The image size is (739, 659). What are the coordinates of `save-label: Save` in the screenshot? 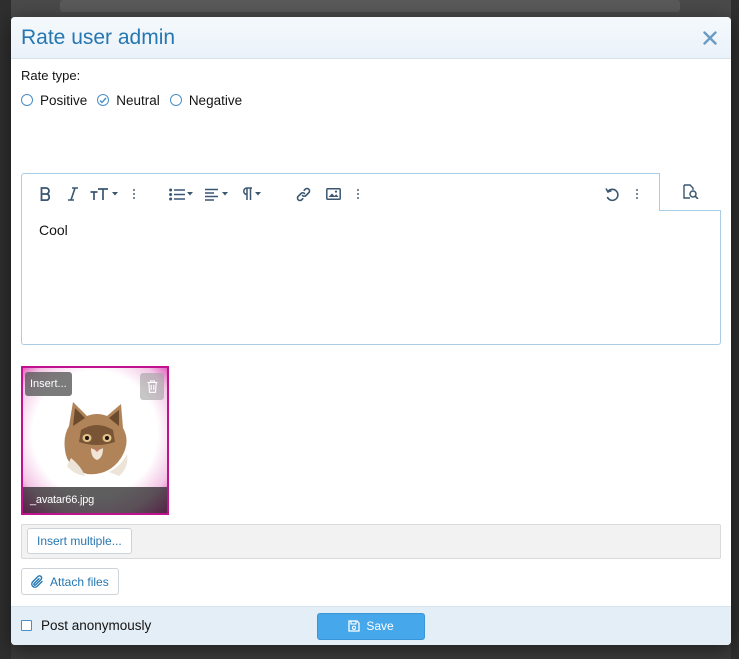 It's located at (380, 626).